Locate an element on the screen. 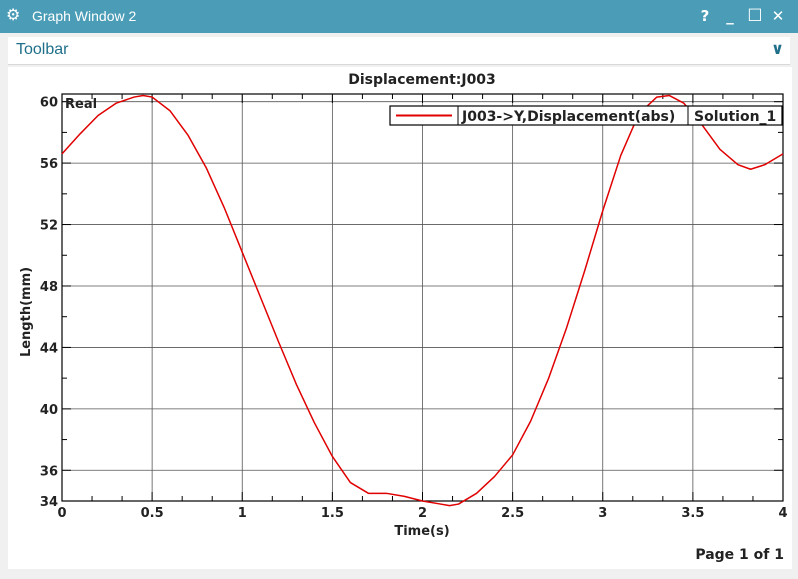 Image resolution: width=798 pixels, height=579 pixels. toolbar-label: Toolbar is located at coordinates (42, 49).